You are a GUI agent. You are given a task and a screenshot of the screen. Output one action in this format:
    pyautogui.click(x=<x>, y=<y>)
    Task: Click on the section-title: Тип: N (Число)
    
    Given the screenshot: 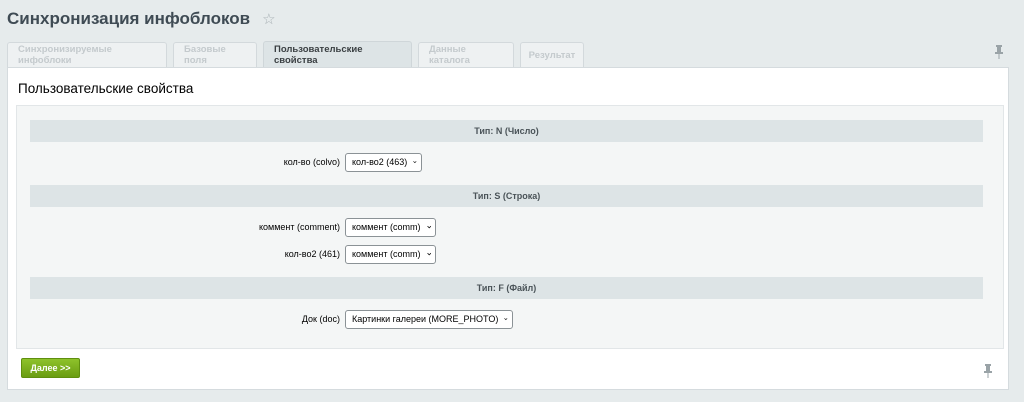 What is the action you would take?
    pyautogui.click(x=506, y=131)
    